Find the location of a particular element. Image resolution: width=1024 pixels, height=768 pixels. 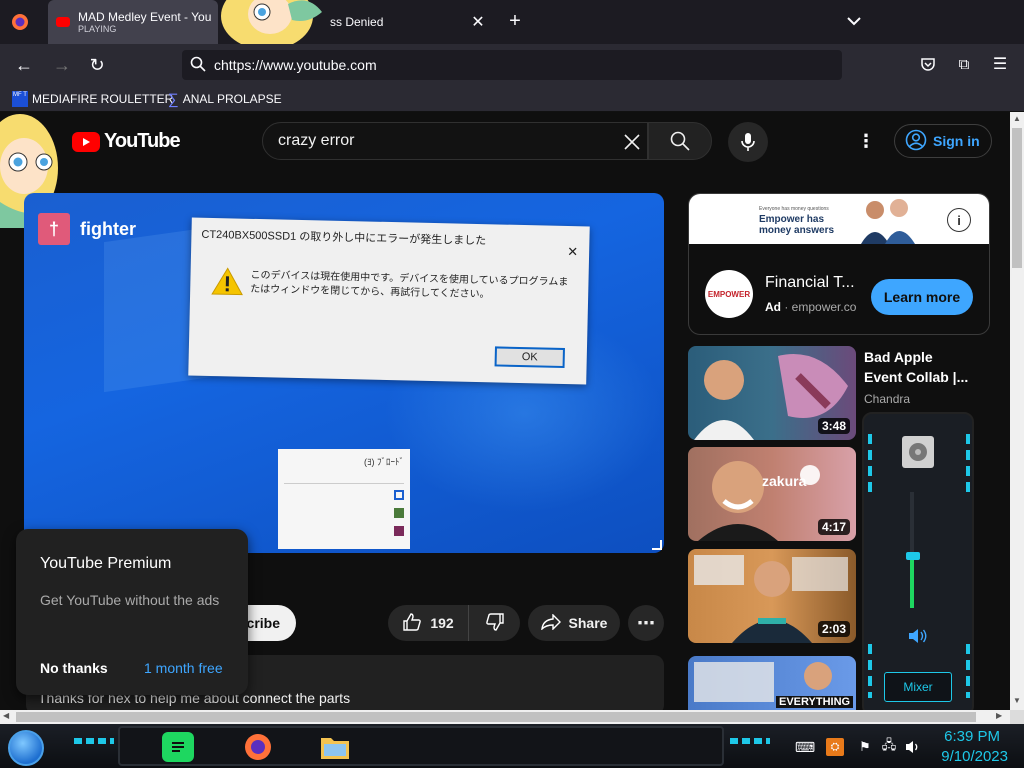

thumb-overlay-text: EVERYTHING is located at coordinates (815, 702).